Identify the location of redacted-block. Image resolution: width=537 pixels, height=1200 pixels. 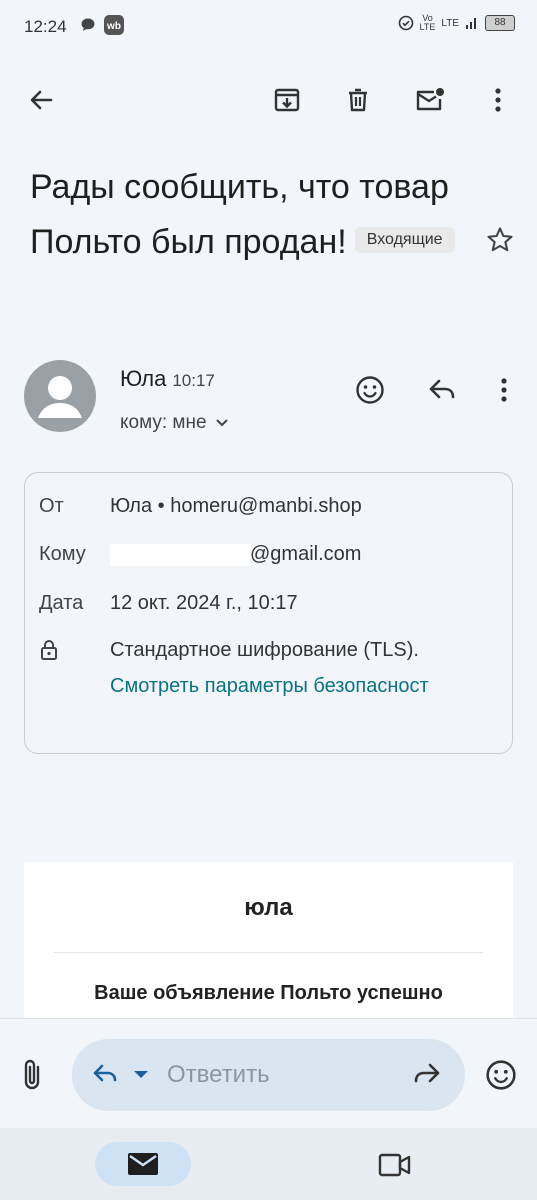
(180, 554).